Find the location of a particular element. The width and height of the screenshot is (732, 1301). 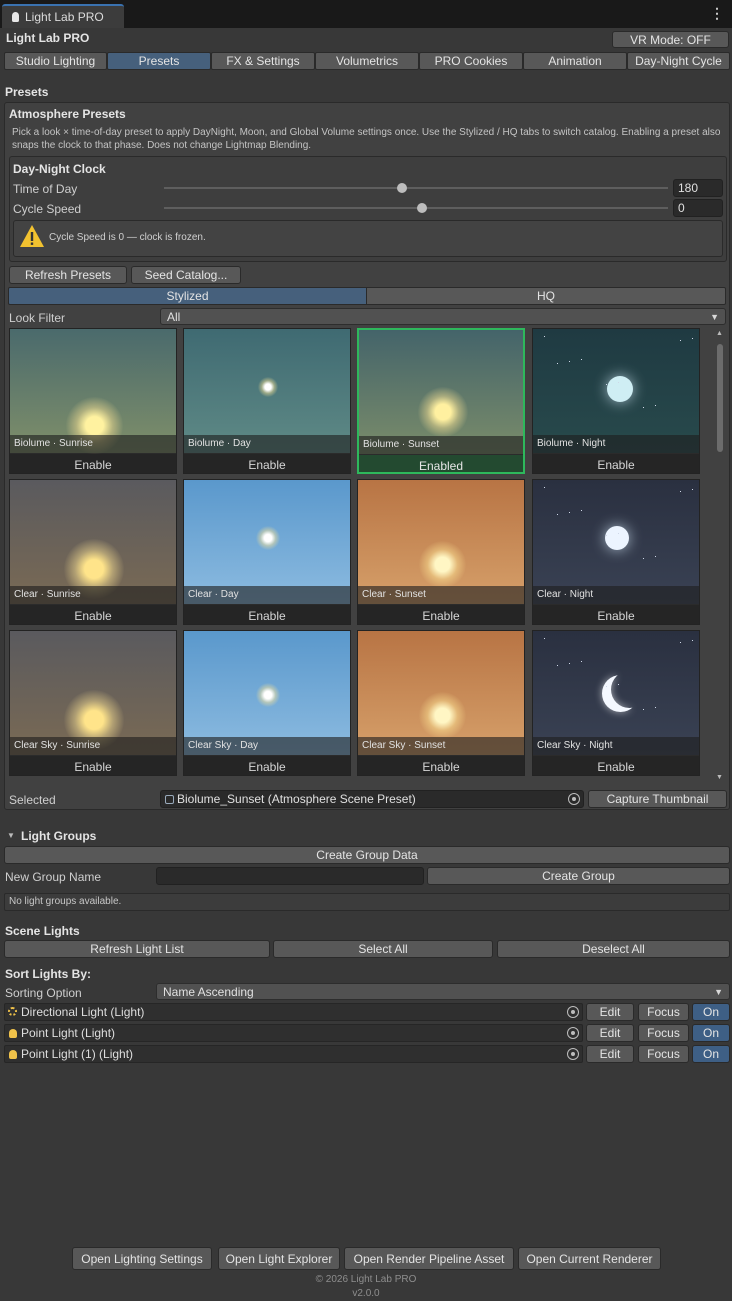

crescent-moon-icon is located at coordinates (620, 693).